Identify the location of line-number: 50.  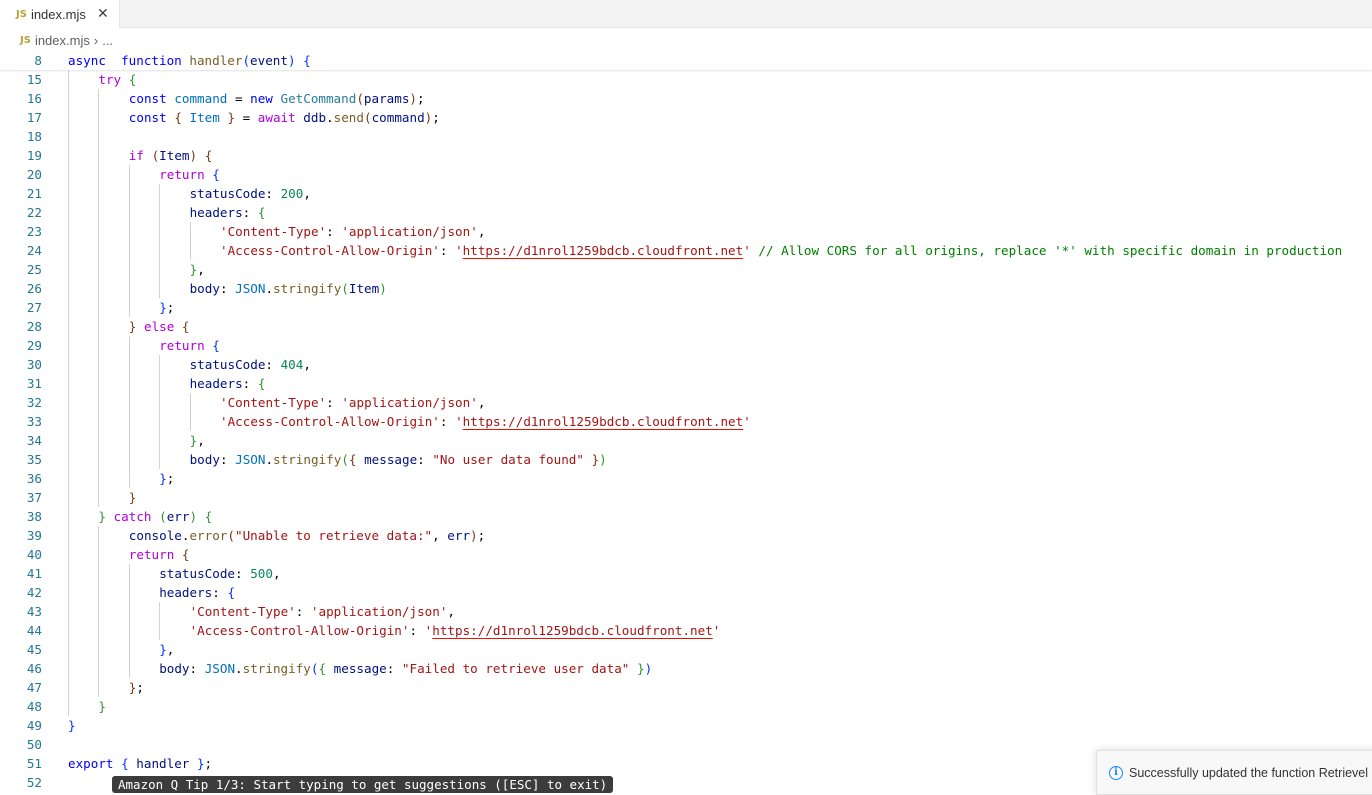
(34, 744).